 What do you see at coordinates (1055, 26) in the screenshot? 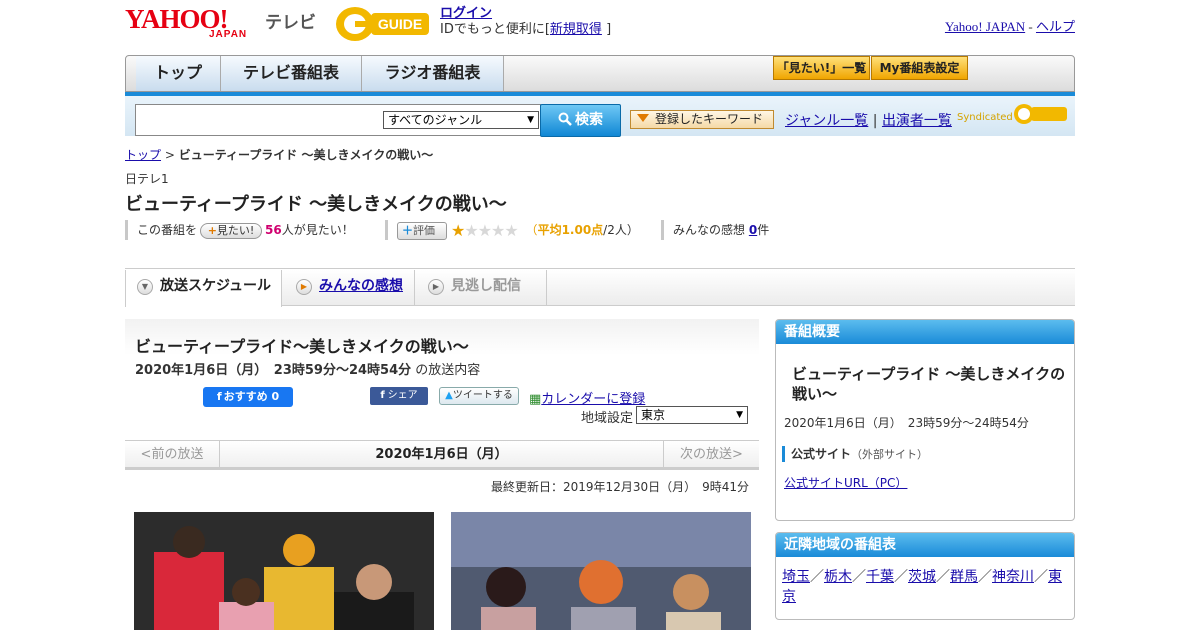
I see `help-link: ヘルプ` at bounding box center [1055, 26].